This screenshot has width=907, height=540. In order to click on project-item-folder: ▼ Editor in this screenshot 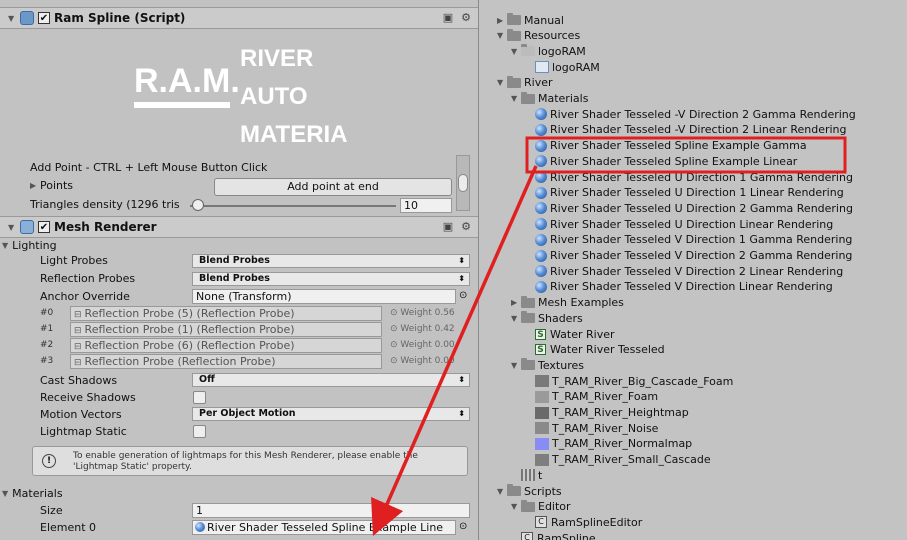, I will do `click(541, 507)`.